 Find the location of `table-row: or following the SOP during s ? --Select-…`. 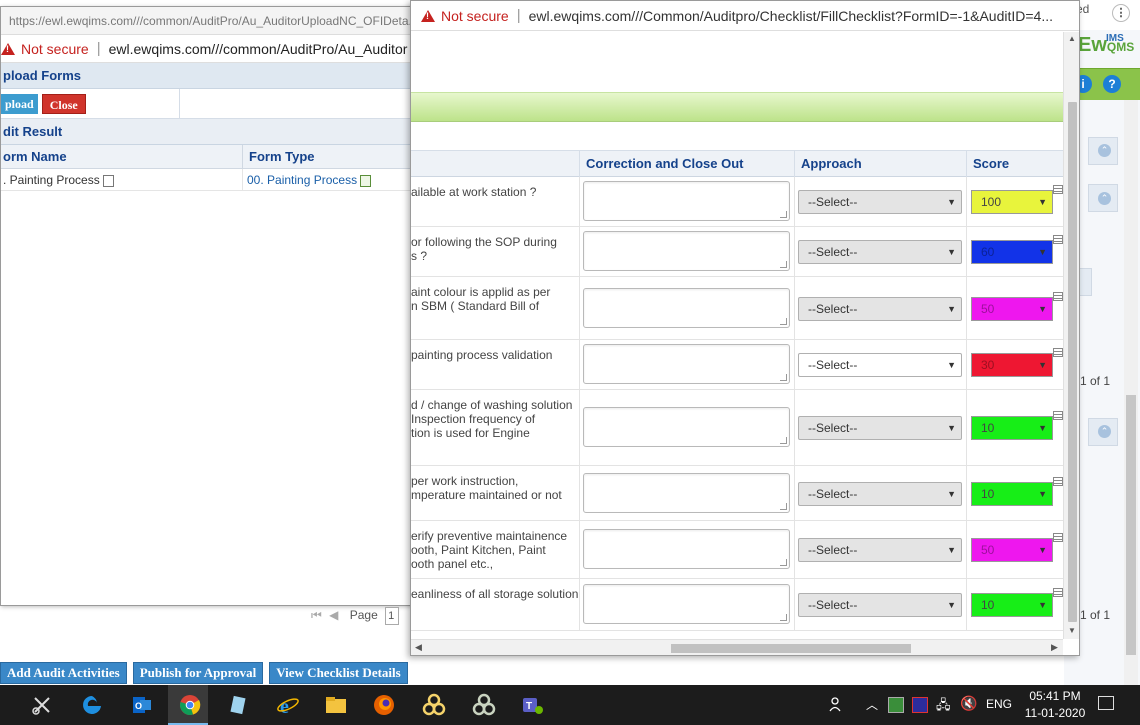

table-row: or following the SOP during s ? --Select-… is located at coordinates (737, 252).